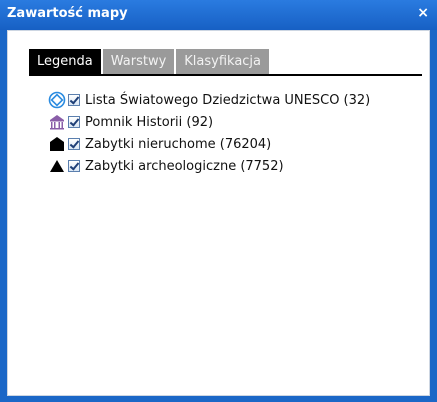  I want to click on pomnik-historii-icon, so click(57, 122).